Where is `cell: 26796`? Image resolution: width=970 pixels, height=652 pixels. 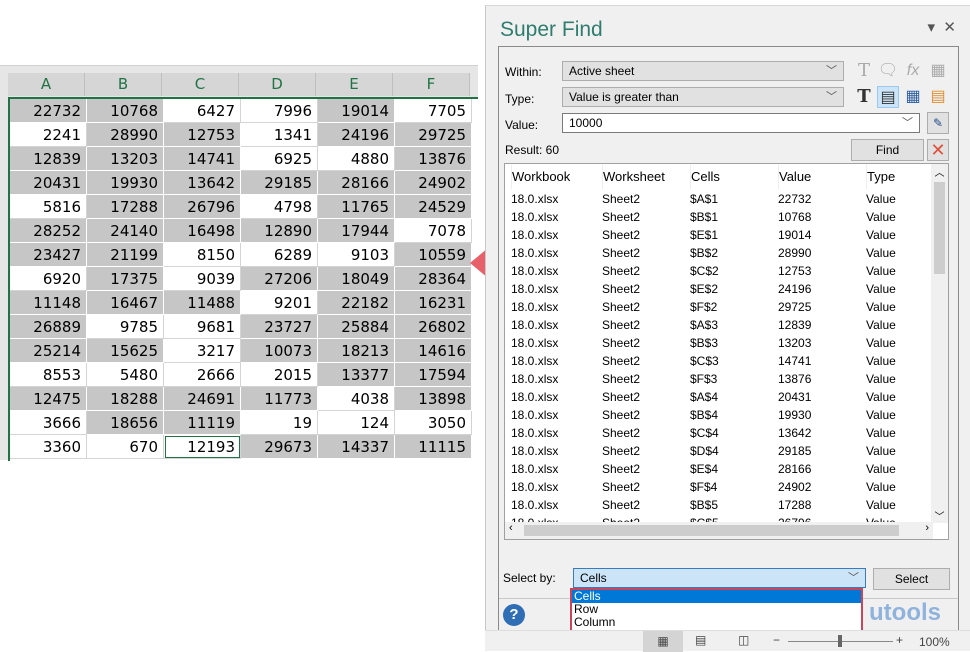 cell: 26796 is located at coordinates (202, 207).